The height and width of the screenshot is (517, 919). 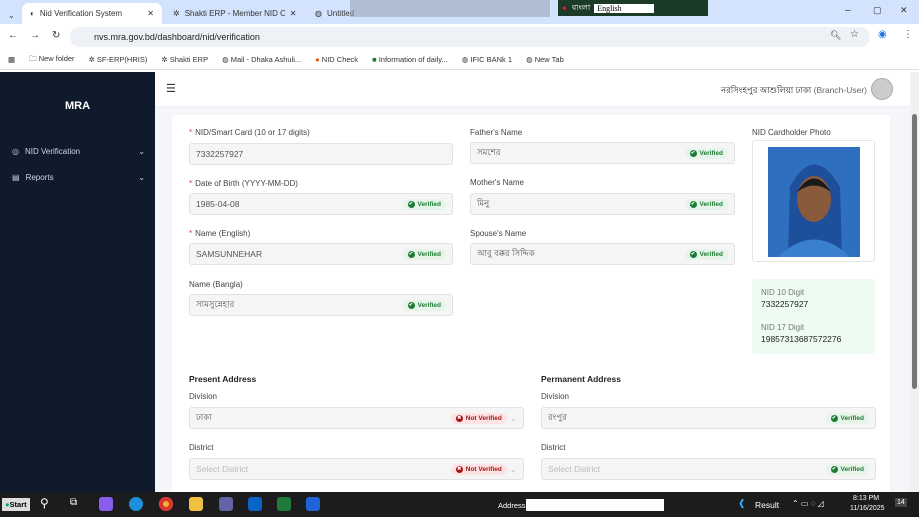 I want to click on file-explorer-icon, so click(x=196, y=504).